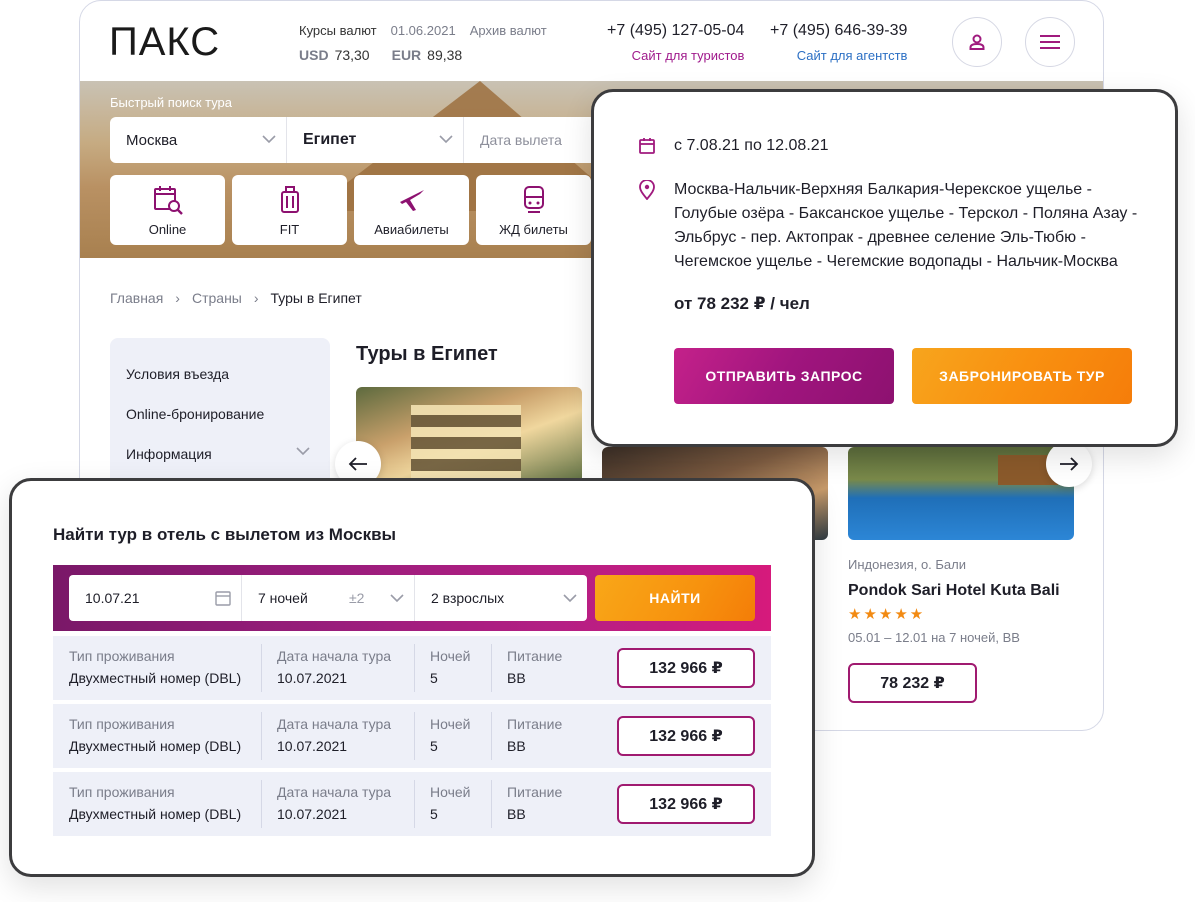 The width and height of the screenshot is (1195, 902). What do you see at coordinates (217, 298) in the screenshot?
I see `breadcrumb-countries: Страны` at bounding box center [217, 298].